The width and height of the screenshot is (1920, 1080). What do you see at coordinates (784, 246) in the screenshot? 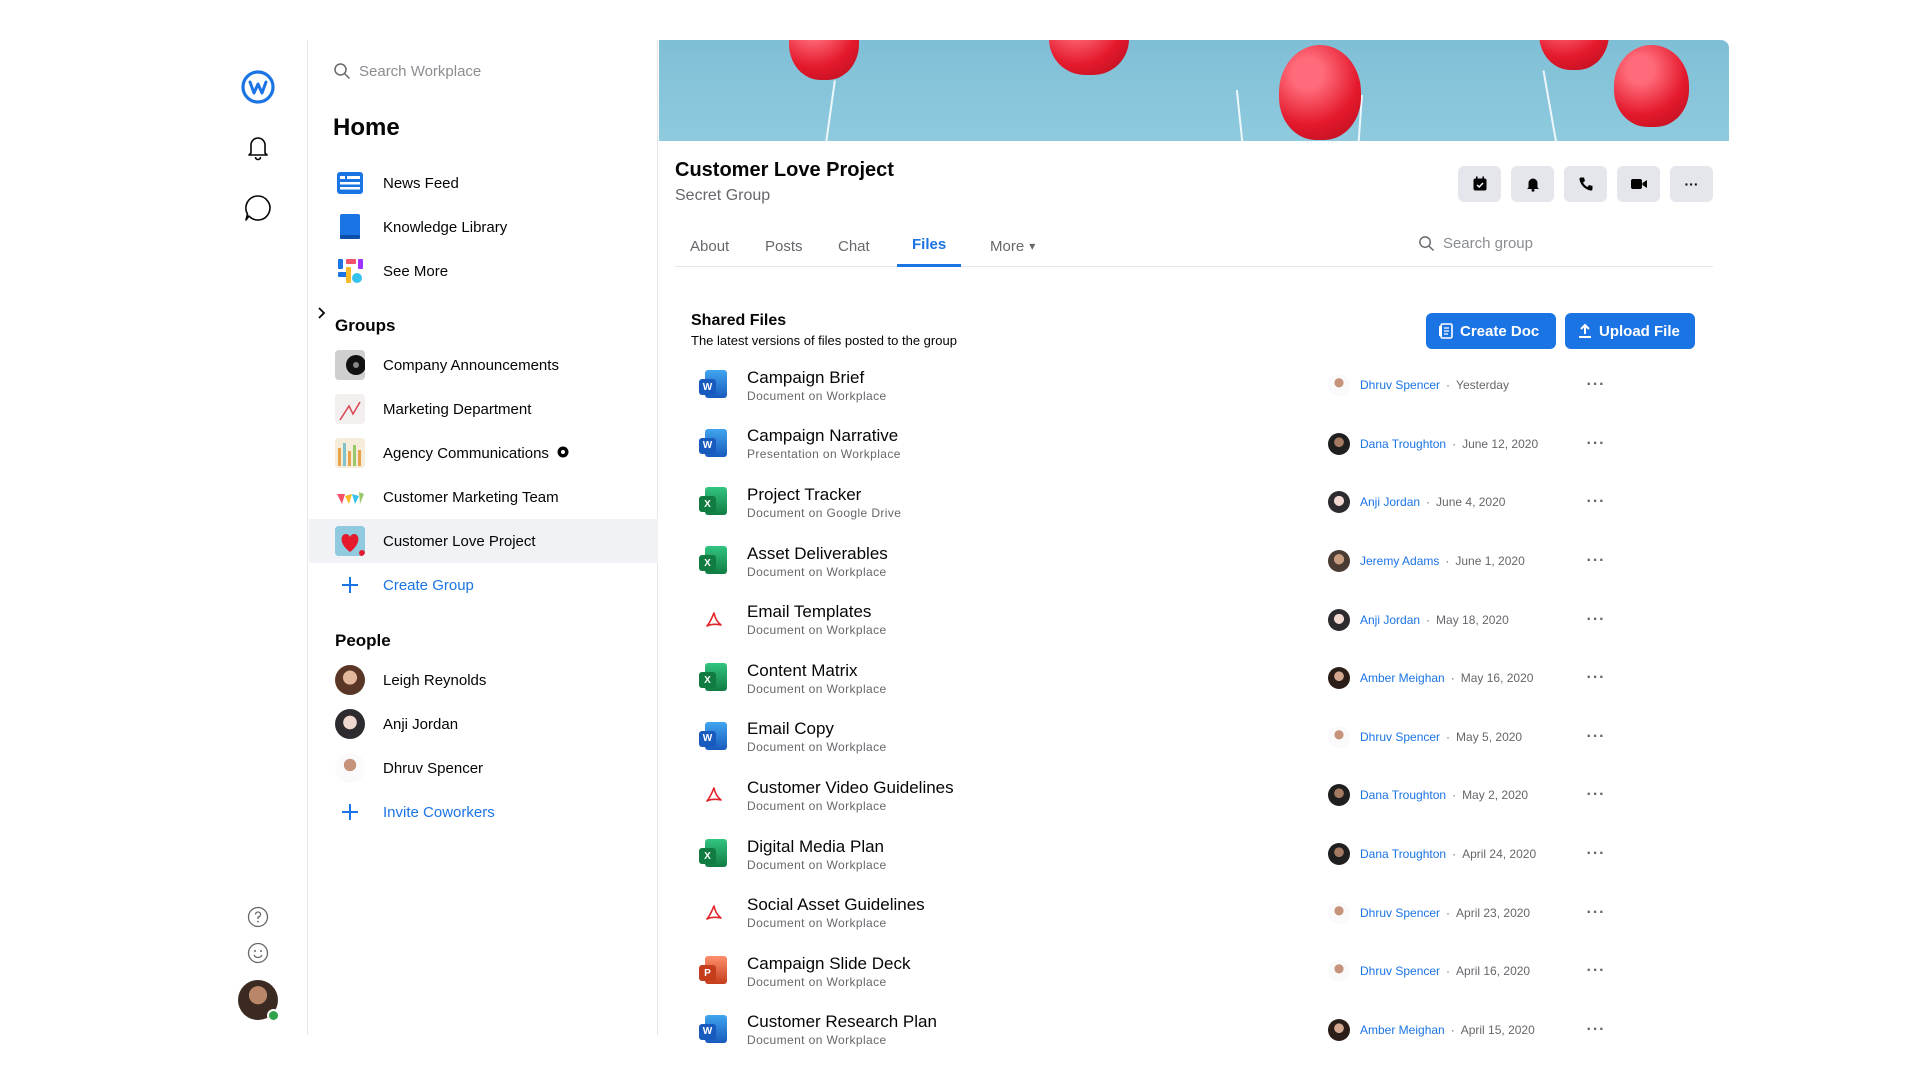
I see `tab-posts: Posts` at bounding box center [784, 246].